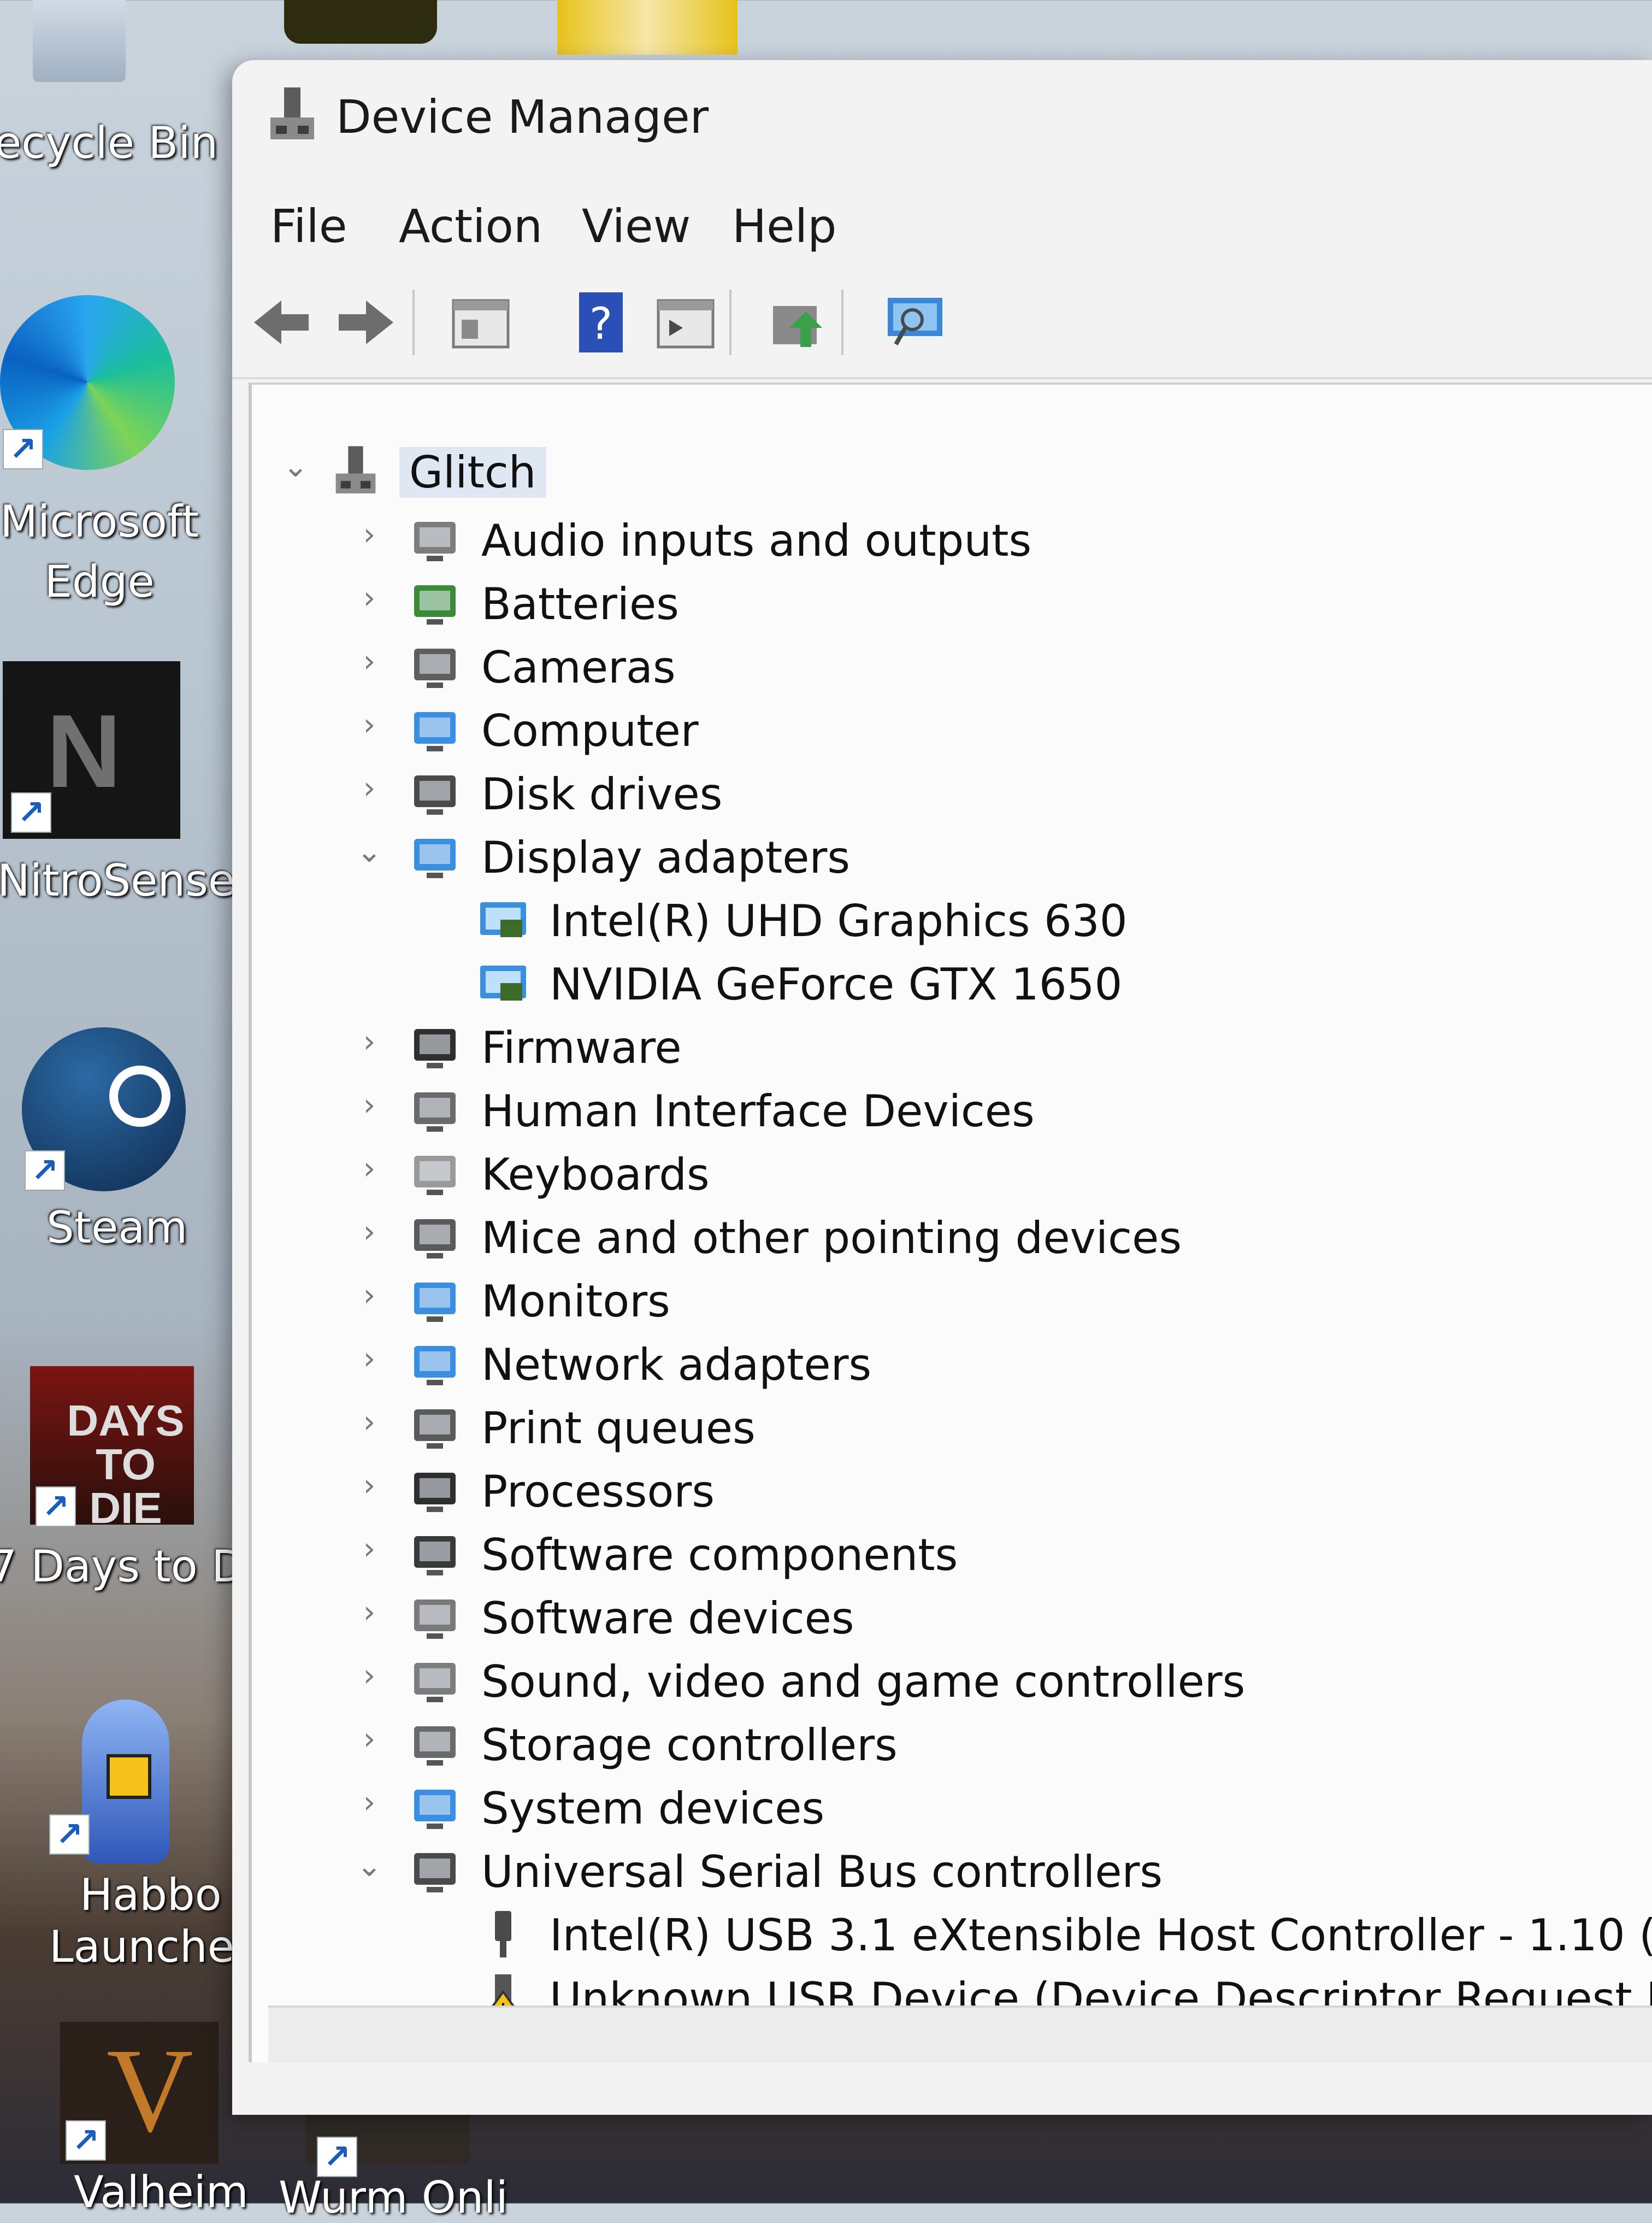 The width and height of the screenshot is (1652, 2223). I want to click on computer-root-icon, so click(355, 471).